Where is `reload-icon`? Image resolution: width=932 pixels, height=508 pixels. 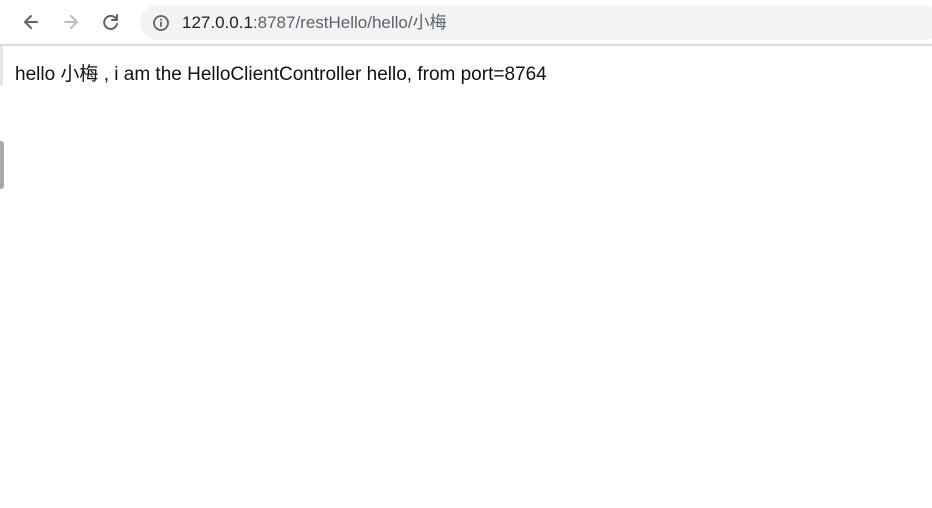 reload-icon is located at coordinates (111, 22).